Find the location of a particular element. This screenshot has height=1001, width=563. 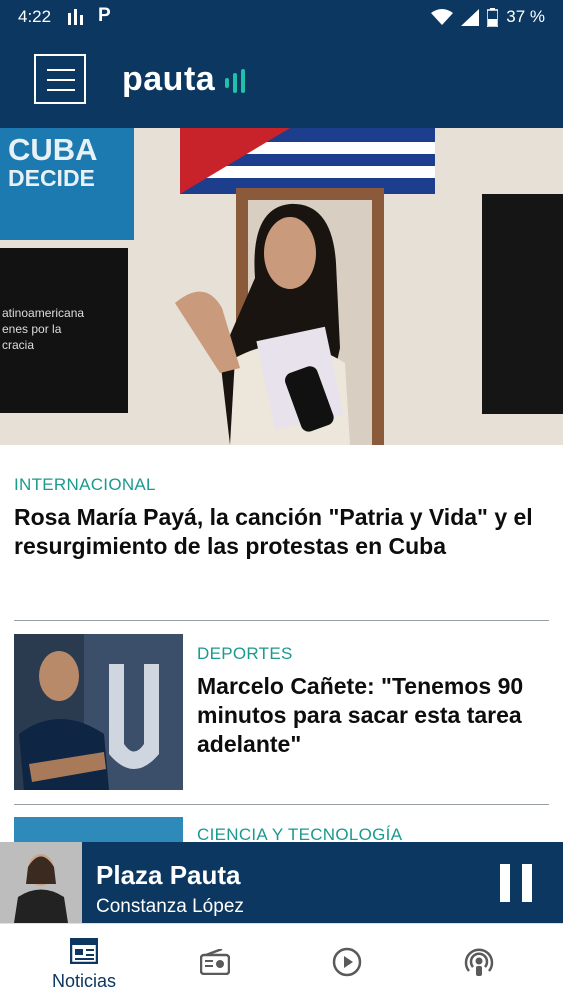

newspaper-icon is located at coordinates (84, 951).